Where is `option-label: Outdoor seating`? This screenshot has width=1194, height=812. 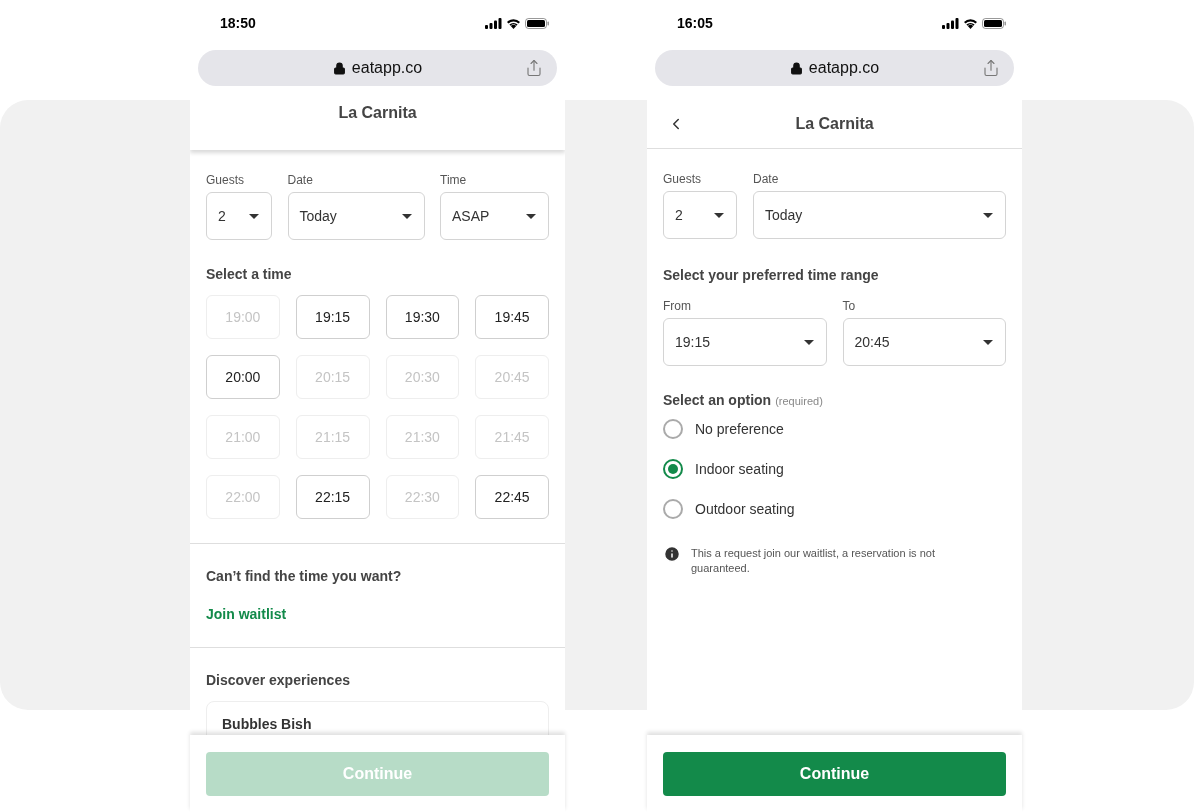 option-label: Outdoor seating is located at coordinates (745, 509).